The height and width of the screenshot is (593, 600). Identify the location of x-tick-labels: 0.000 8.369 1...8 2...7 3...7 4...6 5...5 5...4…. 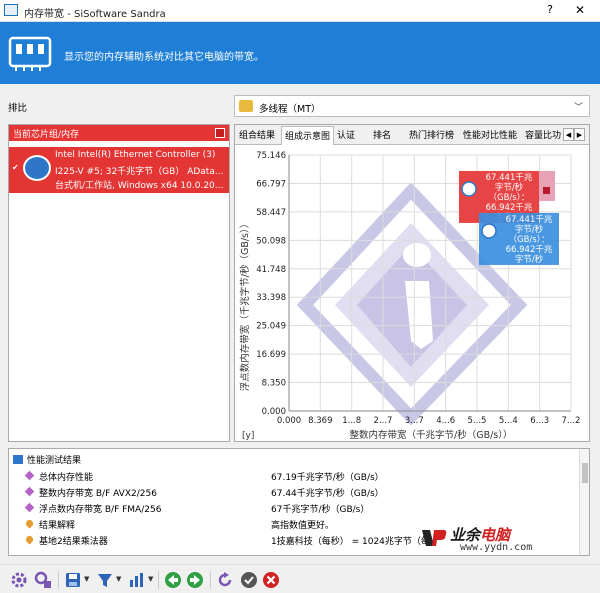
(429, 421).